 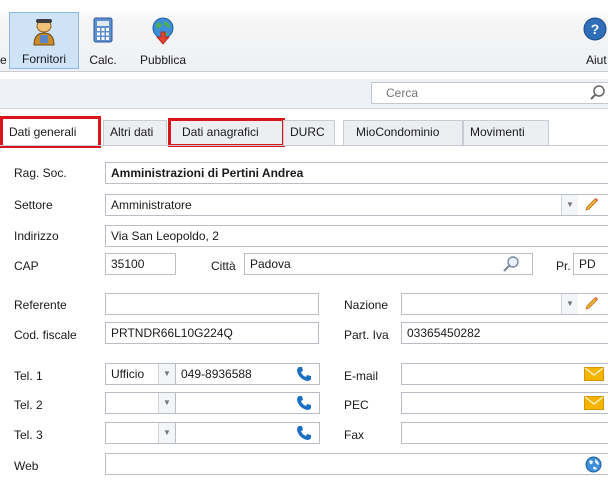 I want to click on fax-label: Fax, so click(x=354, y=435).